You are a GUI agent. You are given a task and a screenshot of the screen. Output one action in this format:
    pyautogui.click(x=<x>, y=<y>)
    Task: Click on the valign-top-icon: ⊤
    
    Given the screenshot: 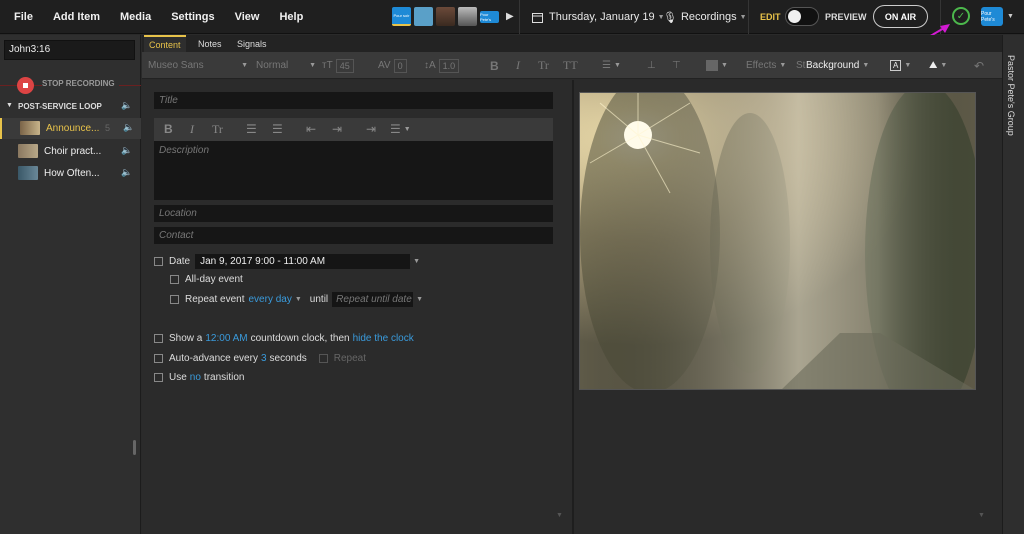 What is the action you would take?
    pyautogui.click(x=676, y=65)
    